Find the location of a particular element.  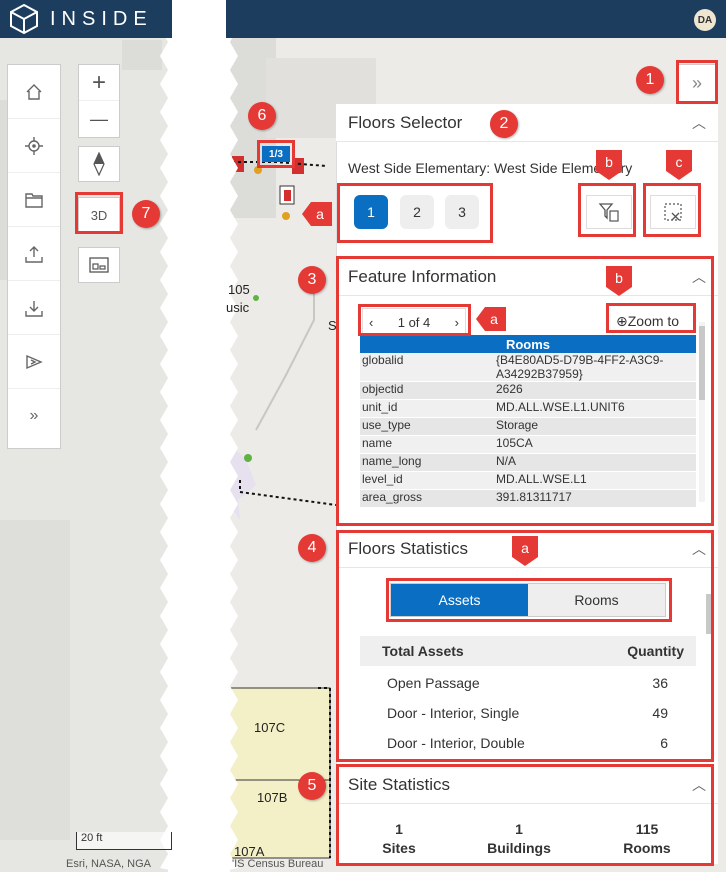

folder-icon is located at coordinates (34, 200).